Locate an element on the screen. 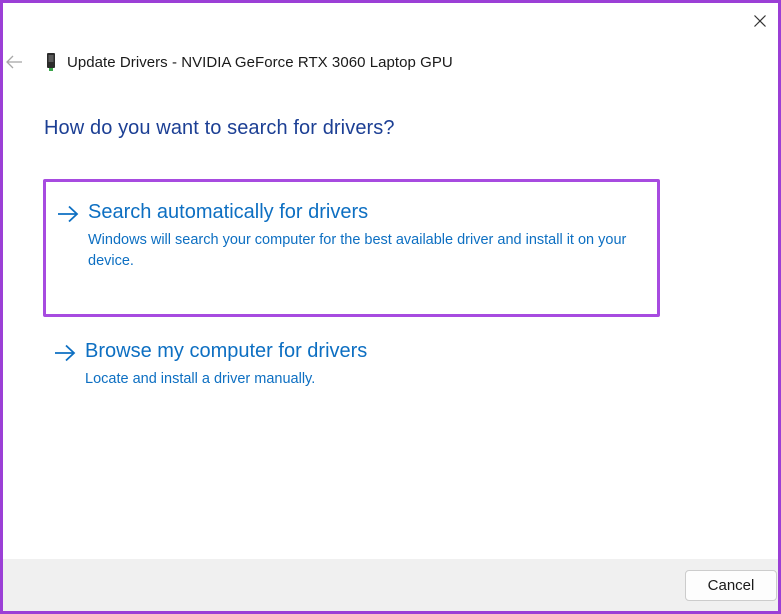 Image resolution: width=781 pixels, height=614 pixels. option-title: Search automatically for drivers is located at coordinates (228, 212).